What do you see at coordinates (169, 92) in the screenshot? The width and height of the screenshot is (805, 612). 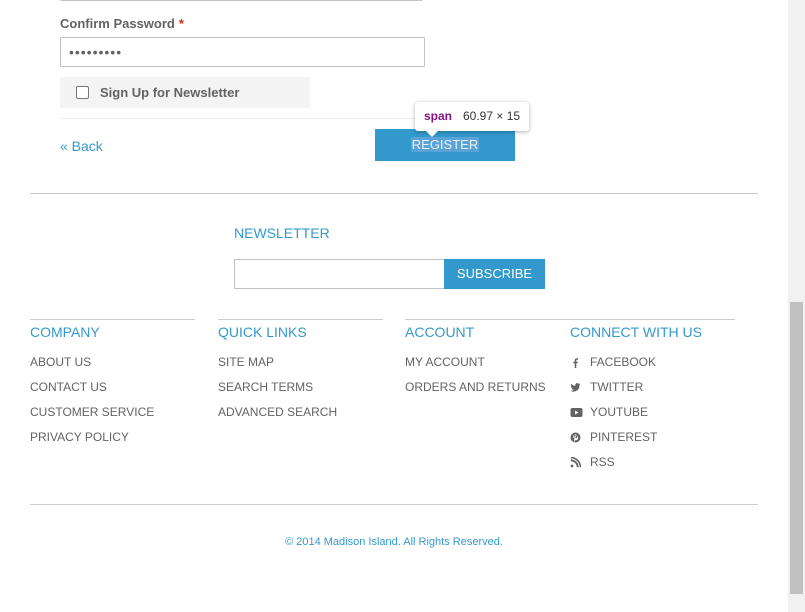 I see `newsletter-checkbox-label: Sign Up for Newsletter` at bounding box center [169, 92].